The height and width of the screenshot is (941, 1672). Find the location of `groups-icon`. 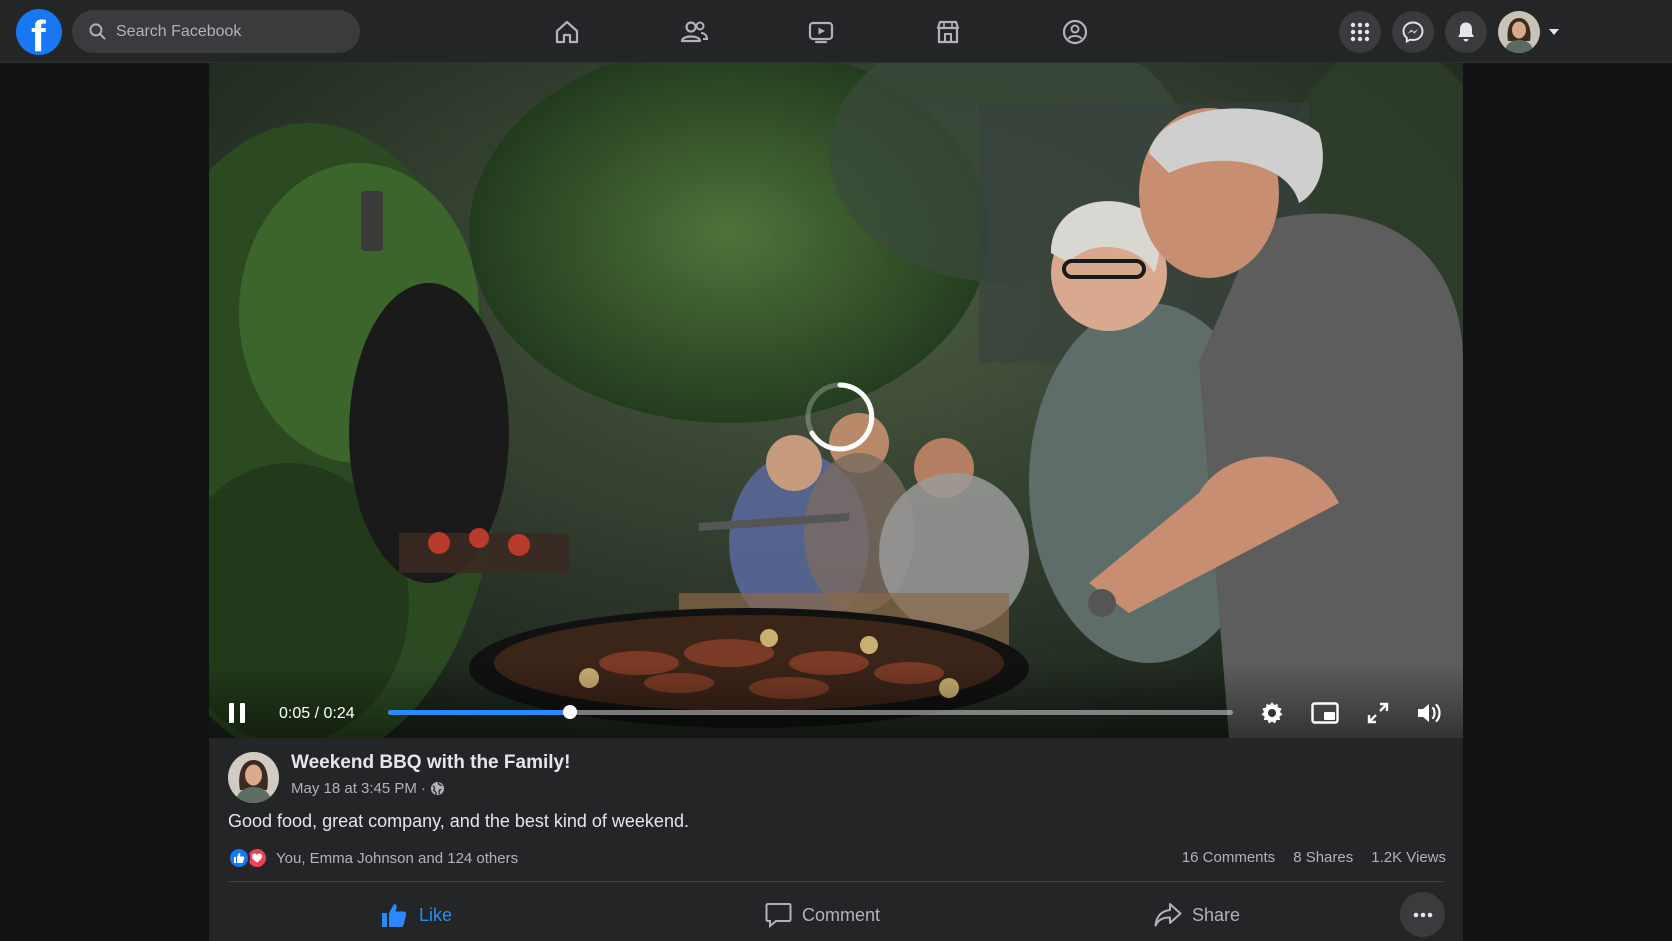

groups-icon is located at coordinates (1075, 32).